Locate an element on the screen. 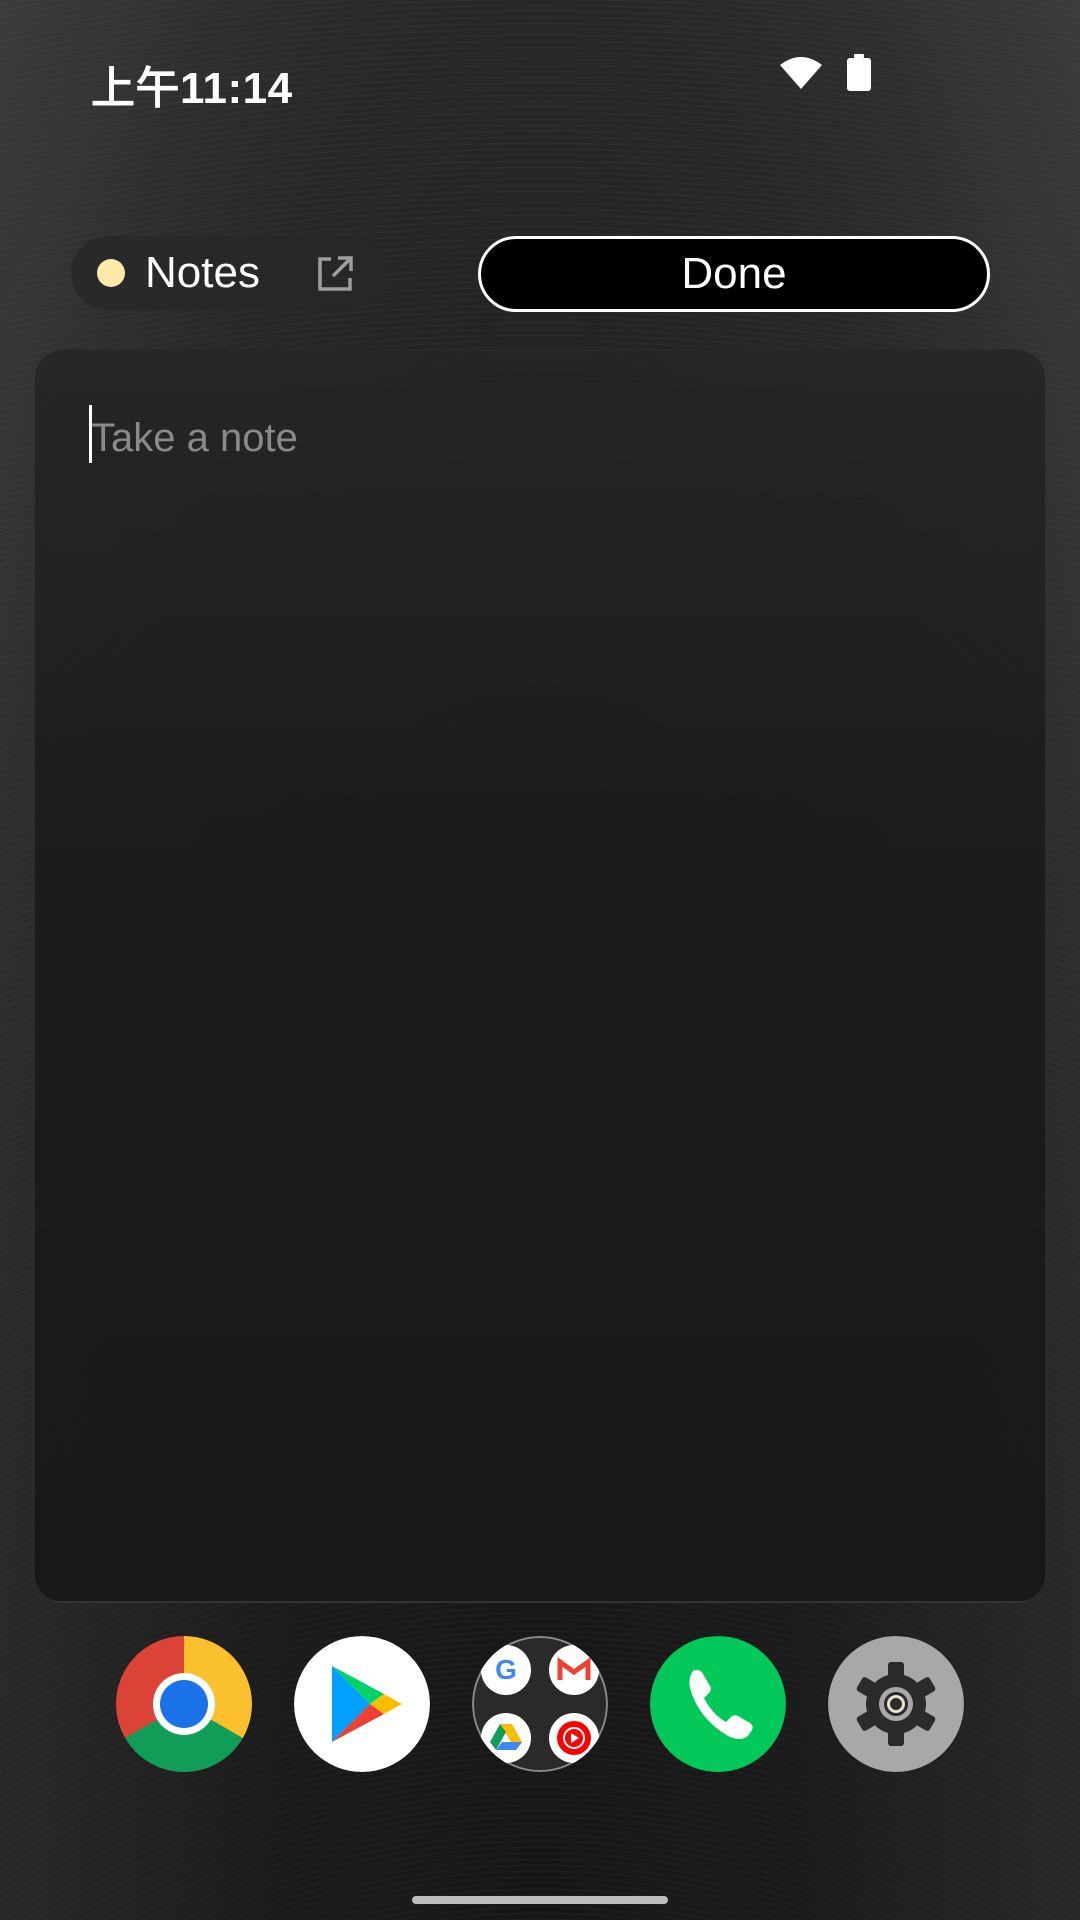 The image size is (1080, 1920). svg-text: G is located at coordinates (506, 1669).